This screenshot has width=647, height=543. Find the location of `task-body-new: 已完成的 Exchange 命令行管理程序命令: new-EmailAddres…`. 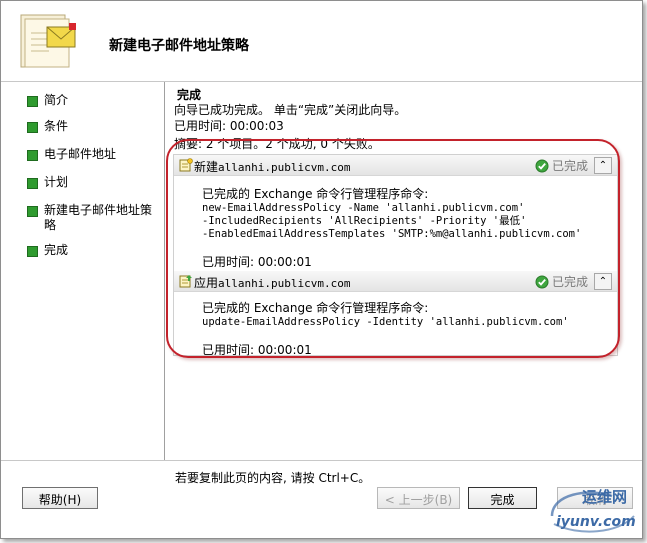

task-body-new: 已完成的 Exchange 命令行管理程序命令: new-EmailAddres… is located at coordinates (391, 227).